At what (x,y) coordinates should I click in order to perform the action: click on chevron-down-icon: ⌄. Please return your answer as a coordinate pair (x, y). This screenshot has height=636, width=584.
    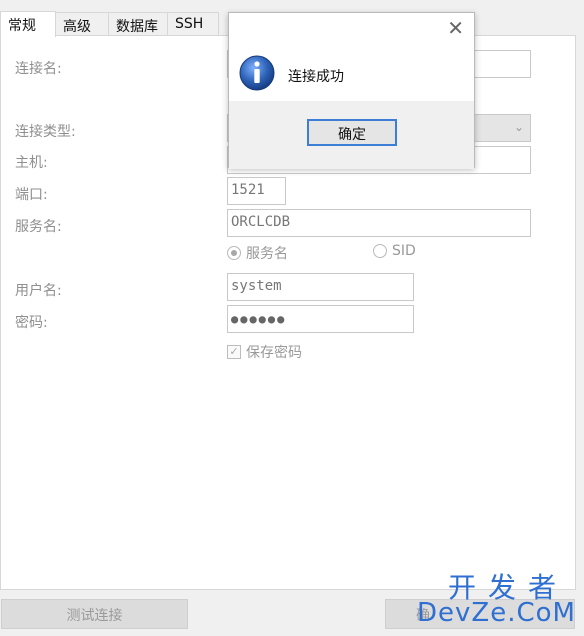
    Looking at the image, I should click on (518, 127).